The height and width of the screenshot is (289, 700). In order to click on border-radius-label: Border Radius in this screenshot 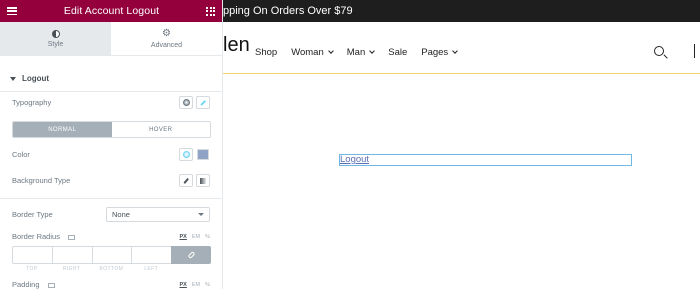, I will do `click(36, 236)`.